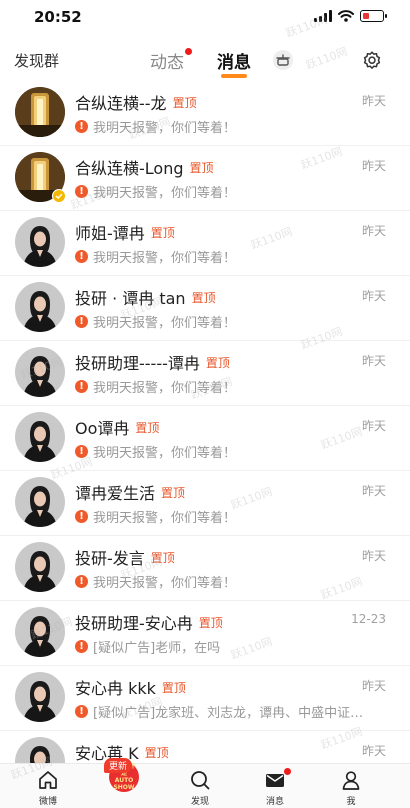 The image size is (410, 808). What do you see at coordinates (205, 633) in the screenshot?
I see `chat-list-item: 投研助理-安心冉 置顶 12-23! [疑似广告]老师，在吗` at bounding box center [205, 633].